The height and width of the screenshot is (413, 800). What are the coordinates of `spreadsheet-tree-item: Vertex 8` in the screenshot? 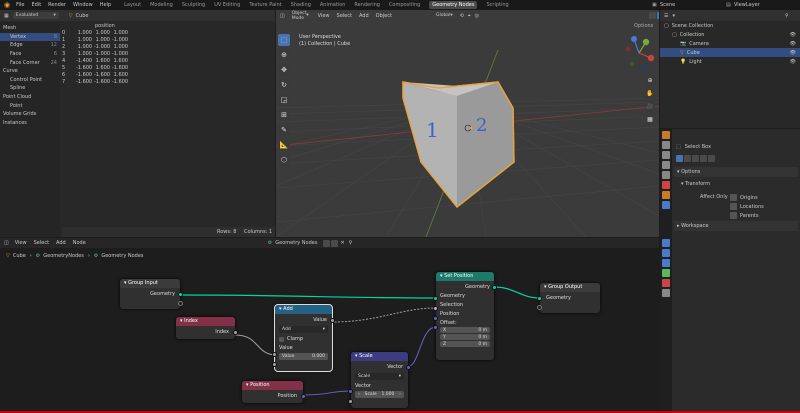 It's located at (30, 37).